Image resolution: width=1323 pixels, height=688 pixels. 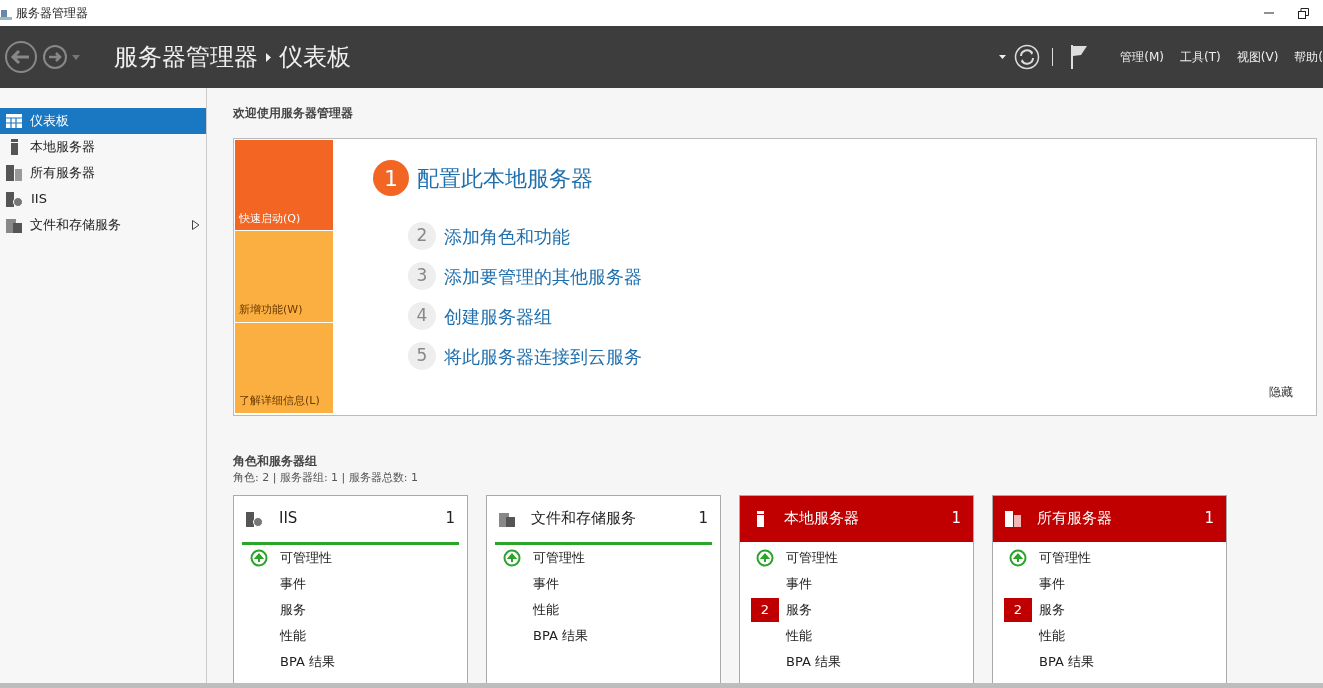 I want to click on card-title: IIS, so click(x=288, y=519).